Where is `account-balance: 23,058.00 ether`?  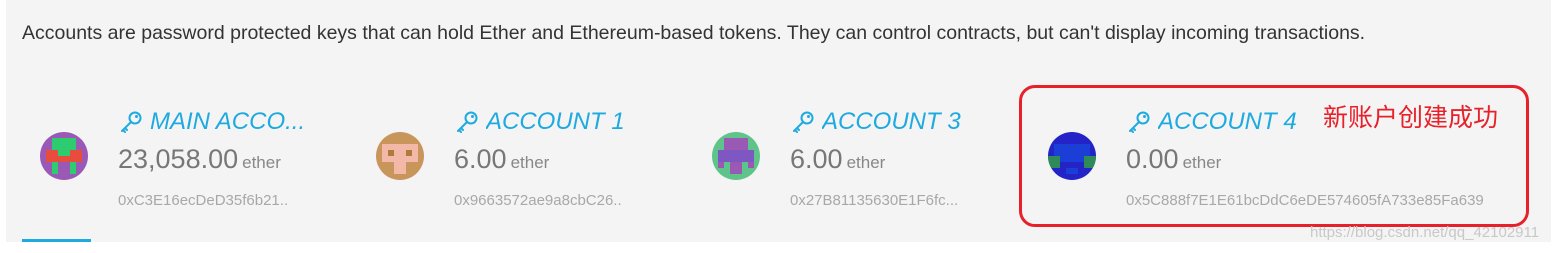 account-balance: 23,058.00 ether is located at coordinates (199, 159).